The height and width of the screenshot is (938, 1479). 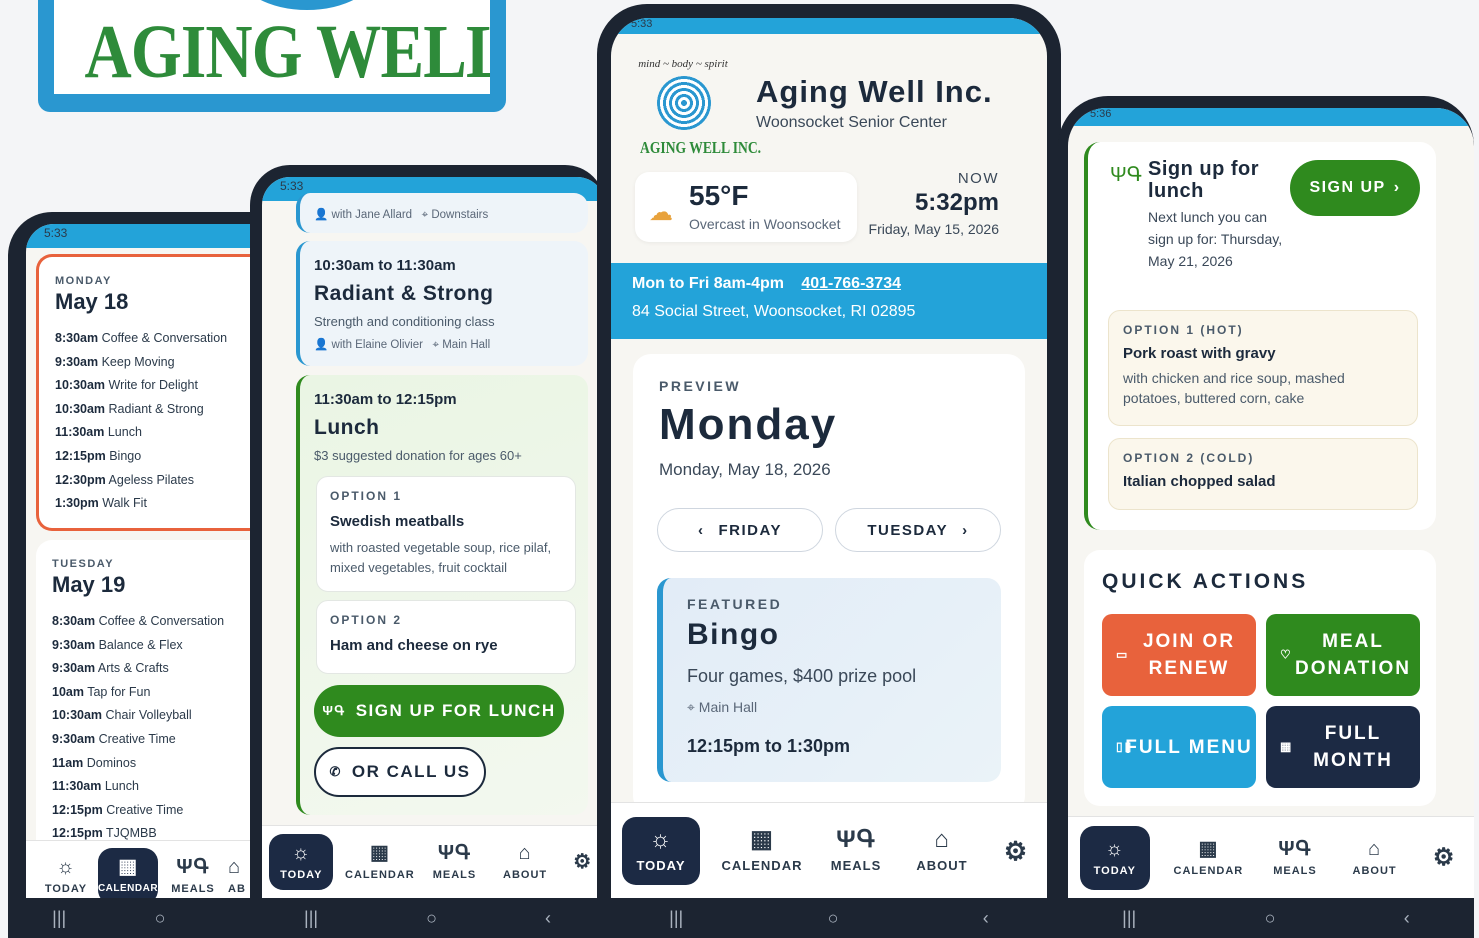 I want to click on day-of-week: MONDAY, so click(x=83, y=281).